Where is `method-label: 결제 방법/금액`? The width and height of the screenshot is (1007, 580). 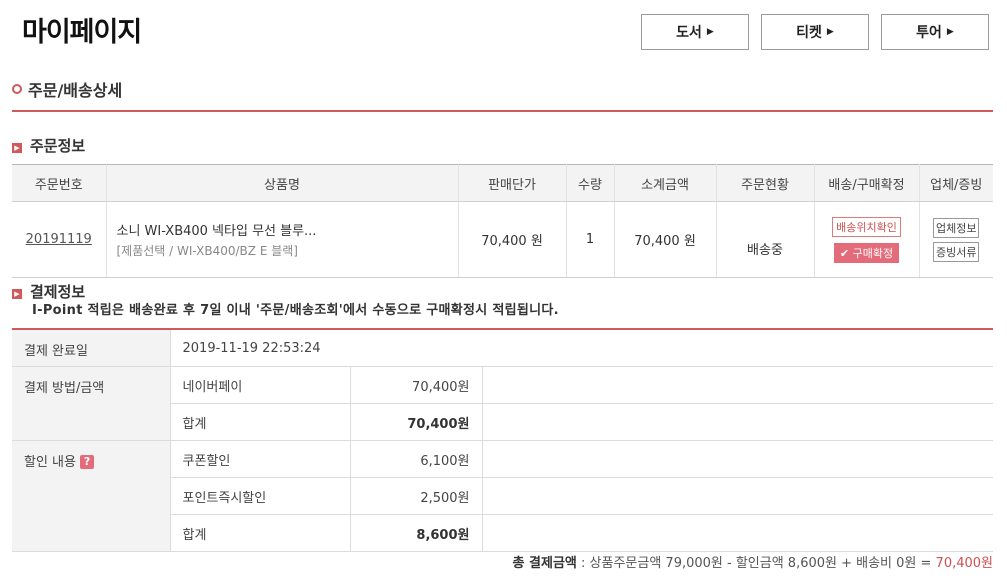 method-label: 결제 방법/금액 is located at coordinates (91, 403).